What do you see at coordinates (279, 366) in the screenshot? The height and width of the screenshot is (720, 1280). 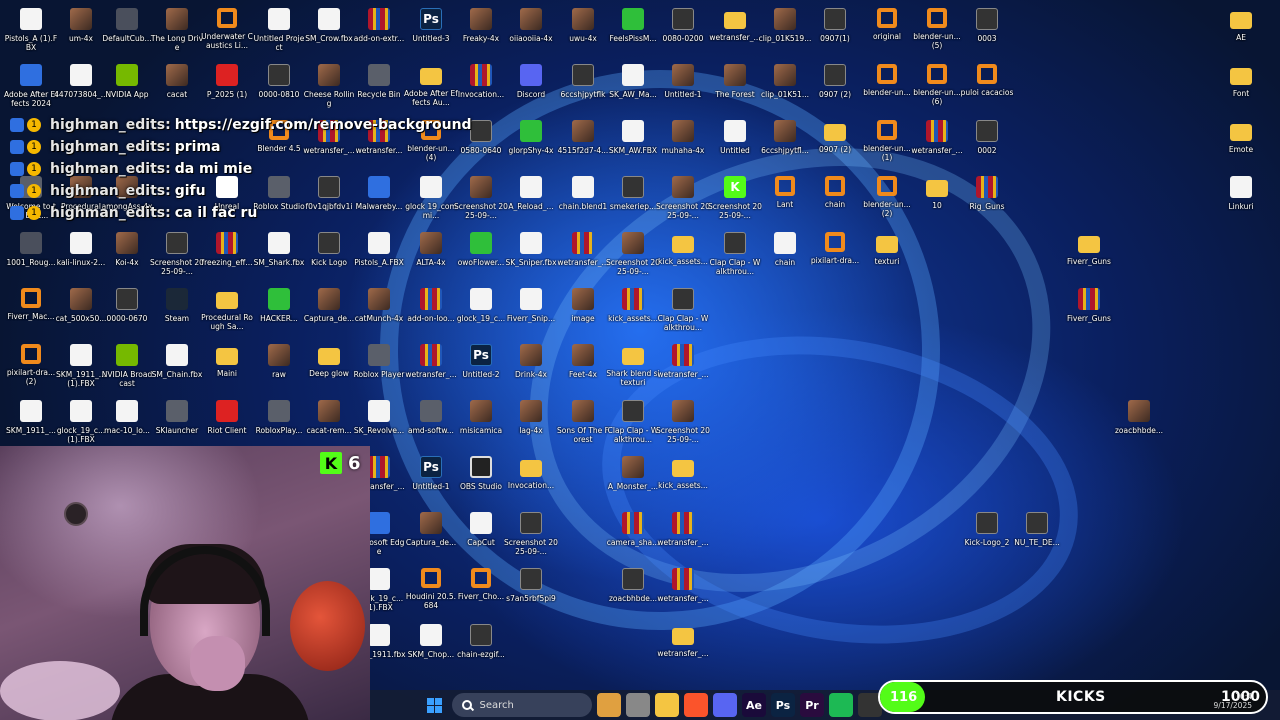 I see `desktop-icon: raw` at bounding box center [279, 366].